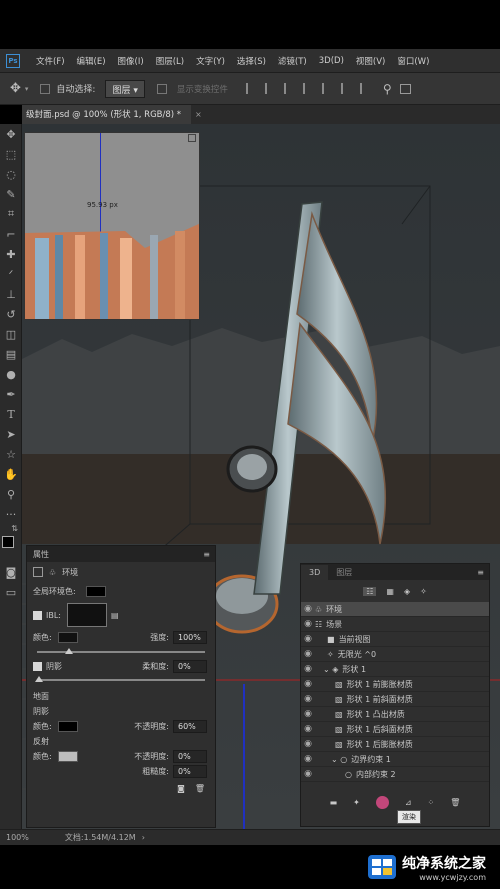 This screenshot has height=889, width=500. Describe the element at coordinates (11, 274) in the screenshot. I see `brush-tool-icon: ᐟ` at that location.